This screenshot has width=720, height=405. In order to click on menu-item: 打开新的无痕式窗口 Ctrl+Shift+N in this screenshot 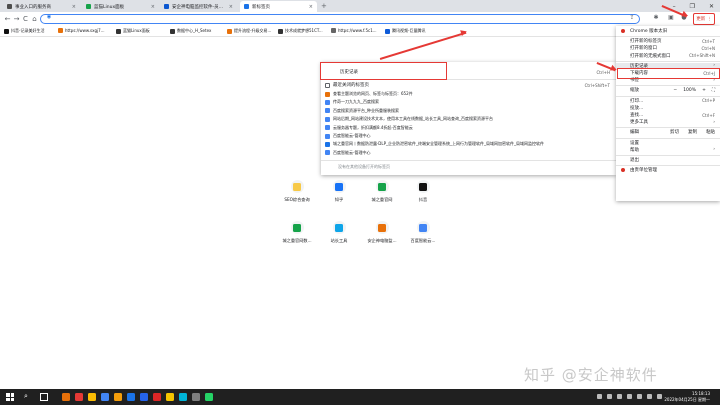, I will do `click(668, 56)`.